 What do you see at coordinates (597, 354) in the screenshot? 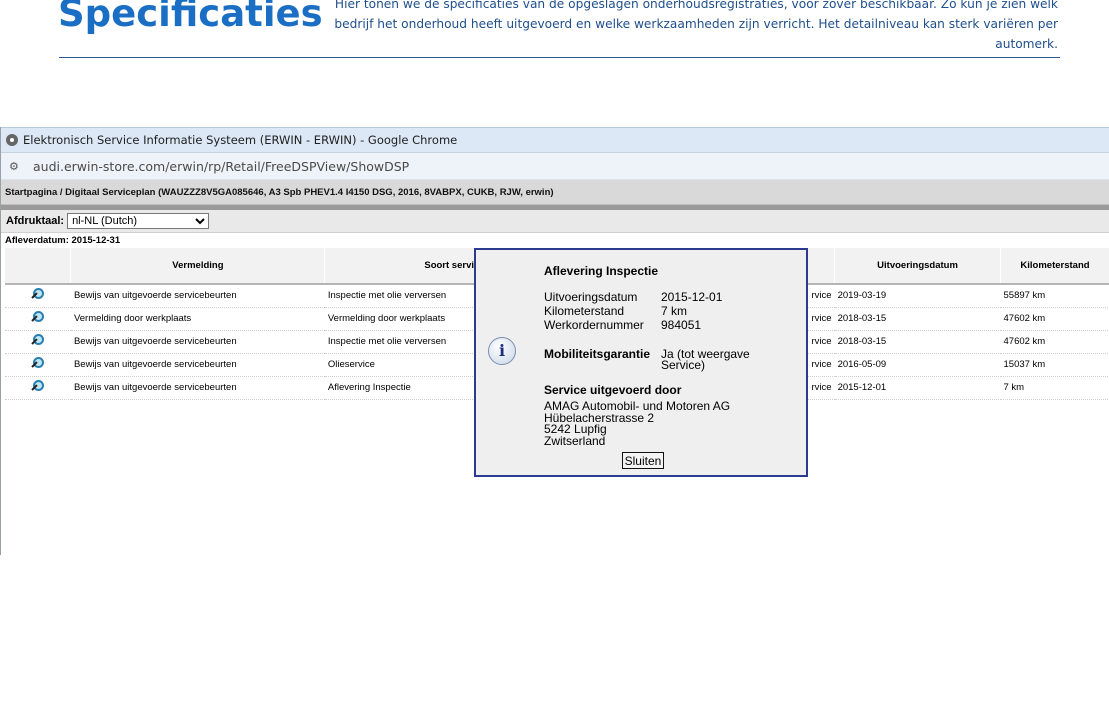
I see `label-mobiliteitsgarantie: Mobiliteitsgarantie` at bounding box center [597, 354].